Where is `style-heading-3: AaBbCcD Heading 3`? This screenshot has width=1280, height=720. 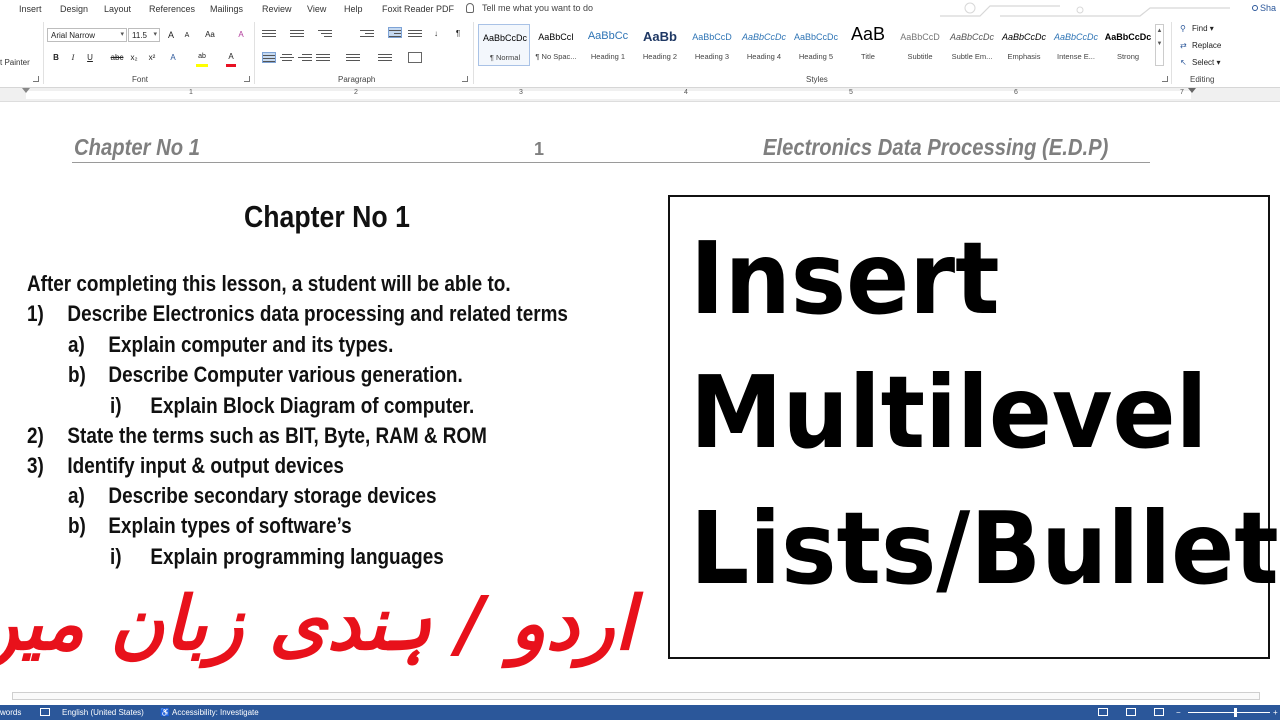
style-heading-3: AaBbCcD Heading 3 is located at coordinates (712, 45).